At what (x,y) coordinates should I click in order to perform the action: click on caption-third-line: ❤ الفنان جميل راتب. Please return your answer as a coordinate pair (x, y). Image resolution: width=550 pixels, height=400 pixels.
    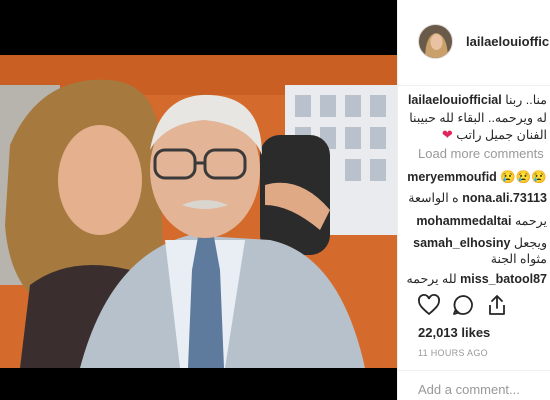
    Looking at the image, I should click on (494, 135).